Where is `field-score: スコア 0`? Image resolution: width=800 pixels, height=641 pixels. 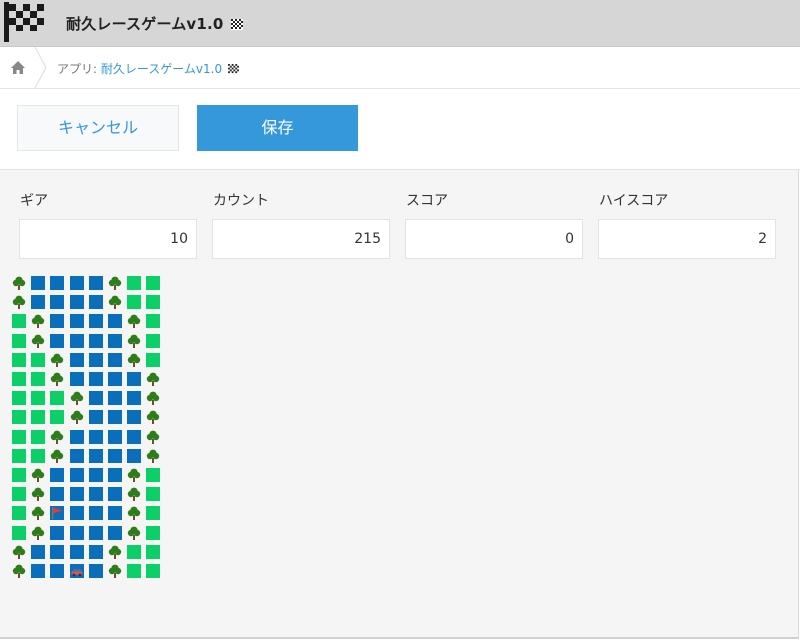 field-score: スコア 0 is located at coordinates (494, 224).